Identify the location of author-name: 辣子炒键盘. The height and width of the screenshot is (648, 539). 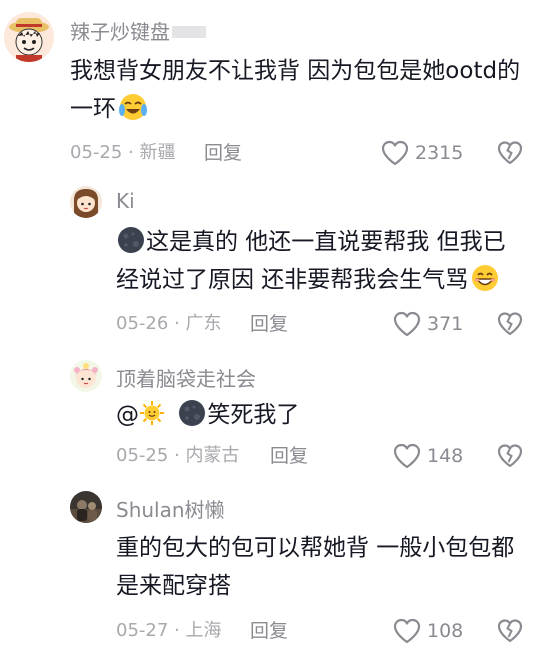
(138, 30).